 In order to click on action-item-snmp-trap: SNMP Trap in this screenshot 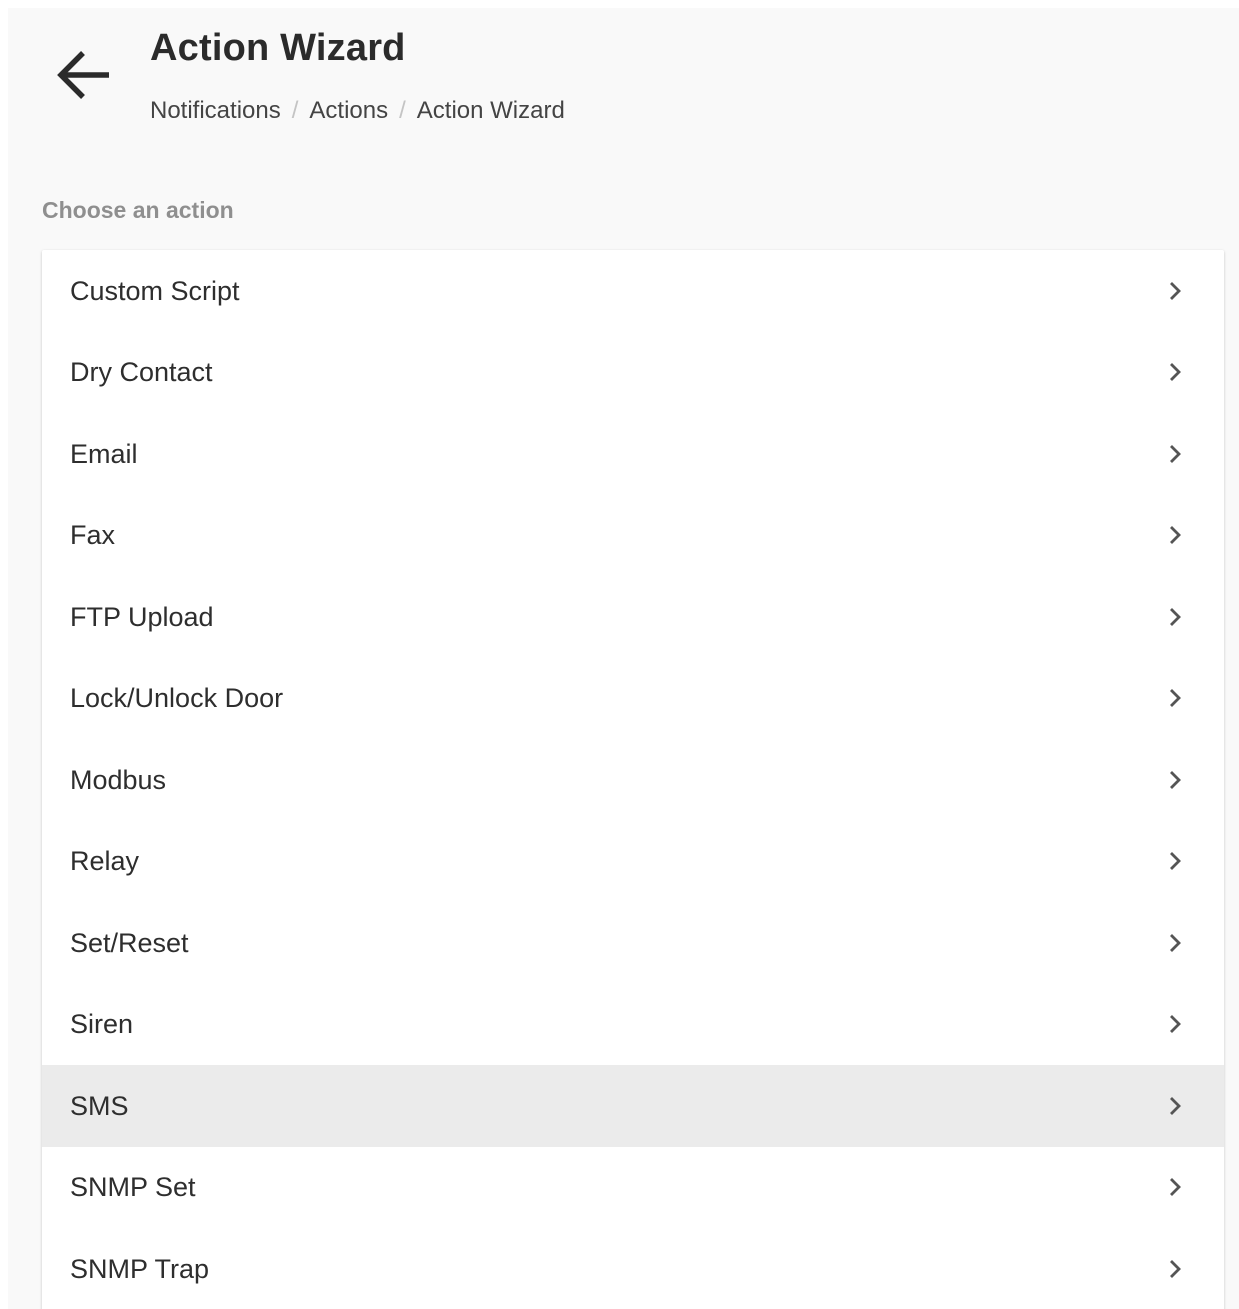, I will do `click(633, 1268)`.